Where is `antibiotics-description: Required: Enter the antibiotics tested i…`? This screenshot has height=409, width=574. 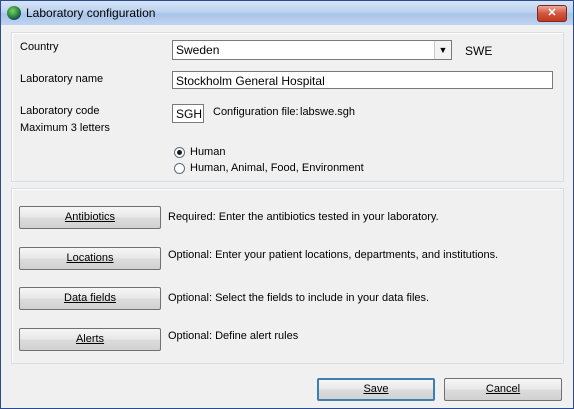
antibiotics-description: Required: Enter the antibiotics tested i… is located at coordinates (303, 217).